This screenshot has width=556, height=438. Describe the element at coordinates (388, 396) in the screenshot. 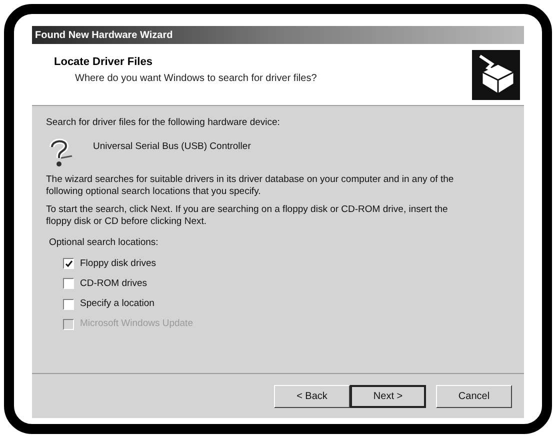

I see `wizard-button: Next >` at that location.